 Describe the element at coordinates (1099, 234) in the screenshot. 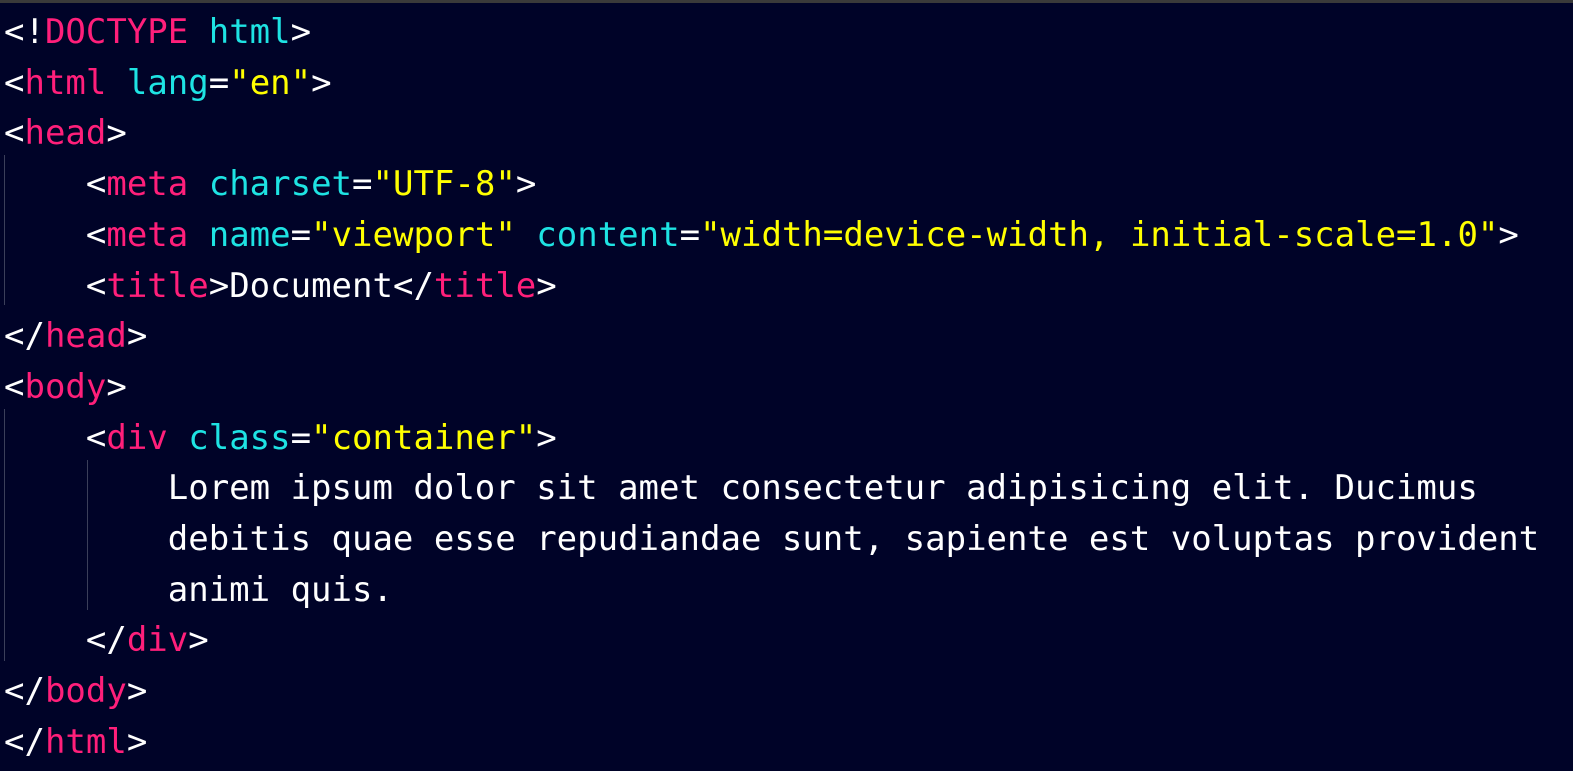

I see `code-token: "width=device-width, initial-scale=1.0"` at that location.